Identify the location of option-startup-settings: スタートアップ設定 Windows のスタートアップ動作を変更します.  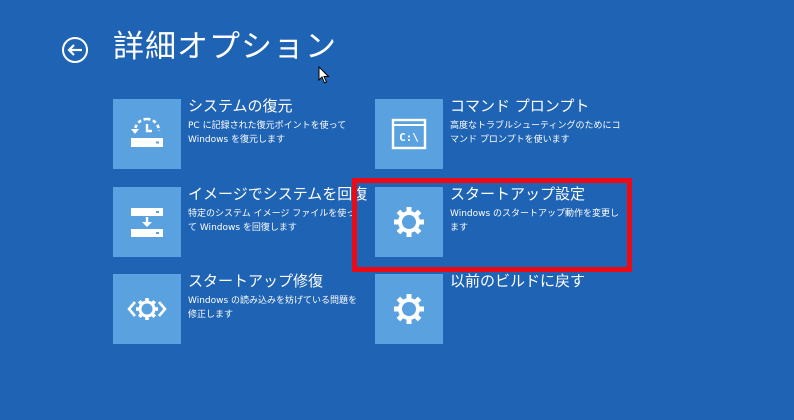
(500, 221).